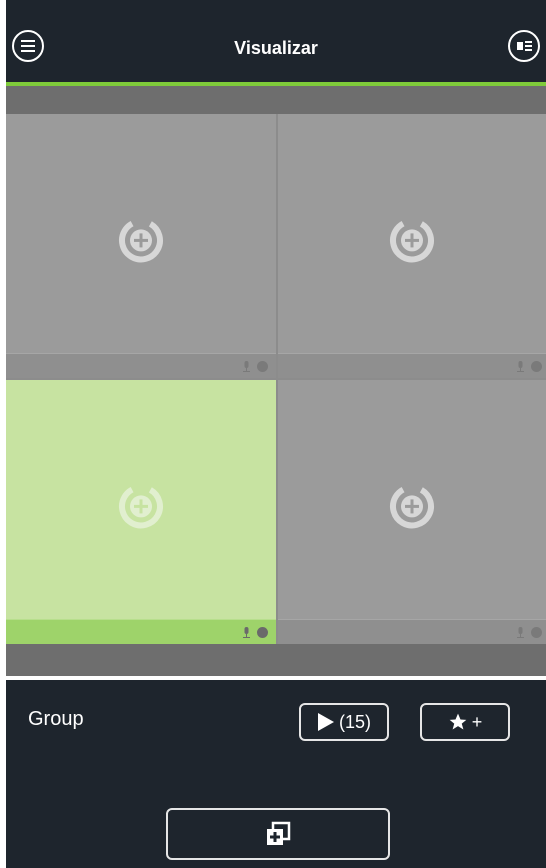 Image resolution: width=546 pixels, height=868 pixels. Describe the element at coordinates (276, 100) in the screenshot. I see `top-gray-strip` at that location.